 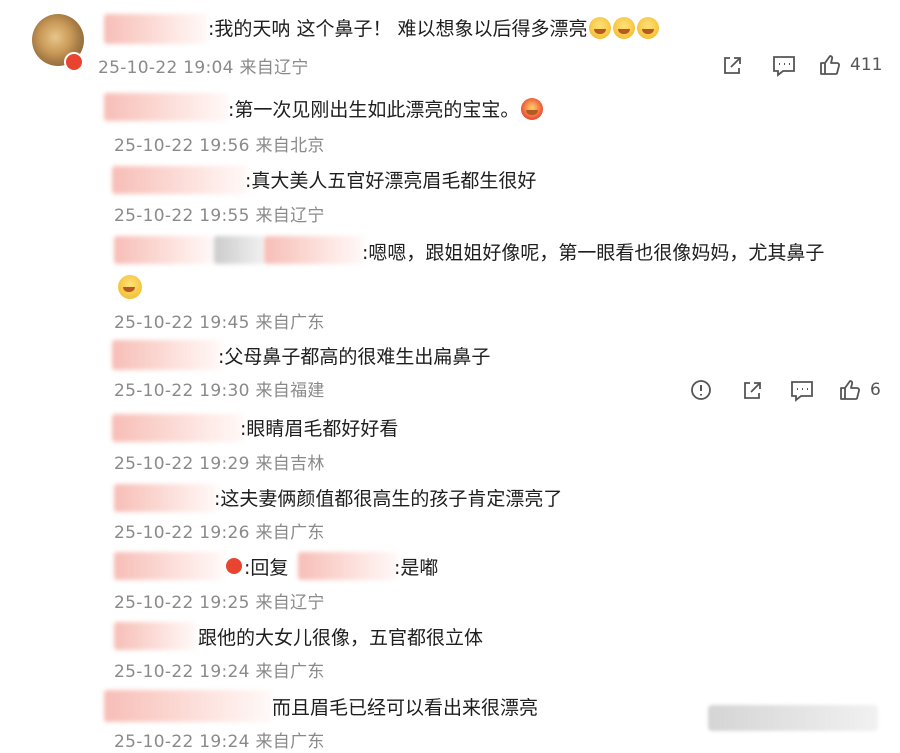 I want to click on reply-text: :嗯嗯，跟姐姐好像呢，第一眼看也很像妈妈，尤其鼻子, so click(x=593, y=253).